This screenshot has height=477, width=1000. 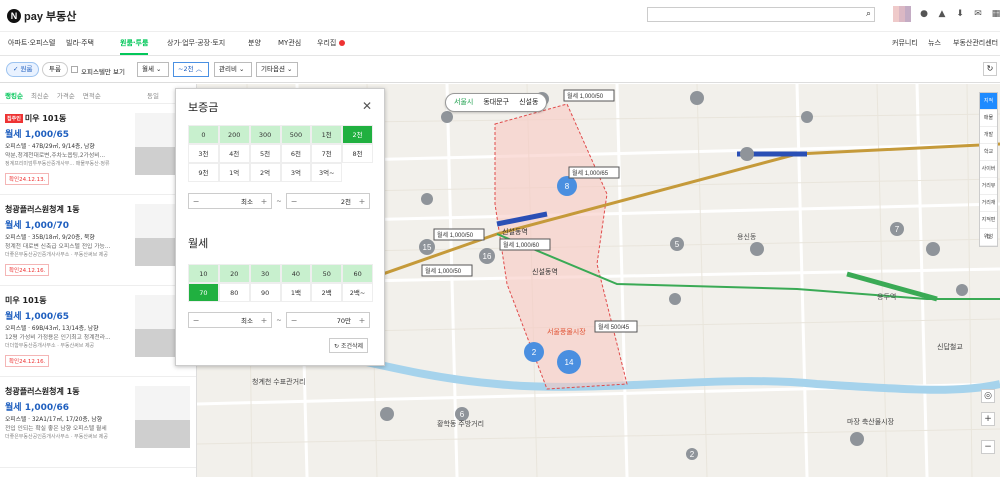 What do you see at coordinates (203, 153) in the screenshot?
I see `deposit-option: 3천` at bounding box center [203, 153].